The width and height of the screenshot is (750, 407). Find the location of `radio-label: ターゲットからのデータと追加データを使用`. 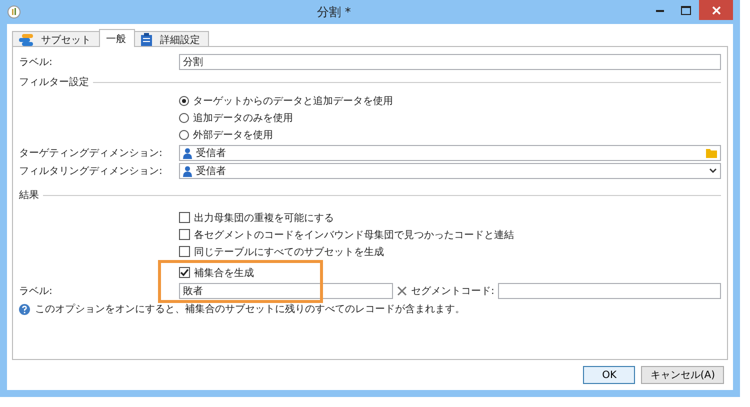

radio-label: ターゲットからのデータと追加データを使用 is located at coordinates (293, 101).